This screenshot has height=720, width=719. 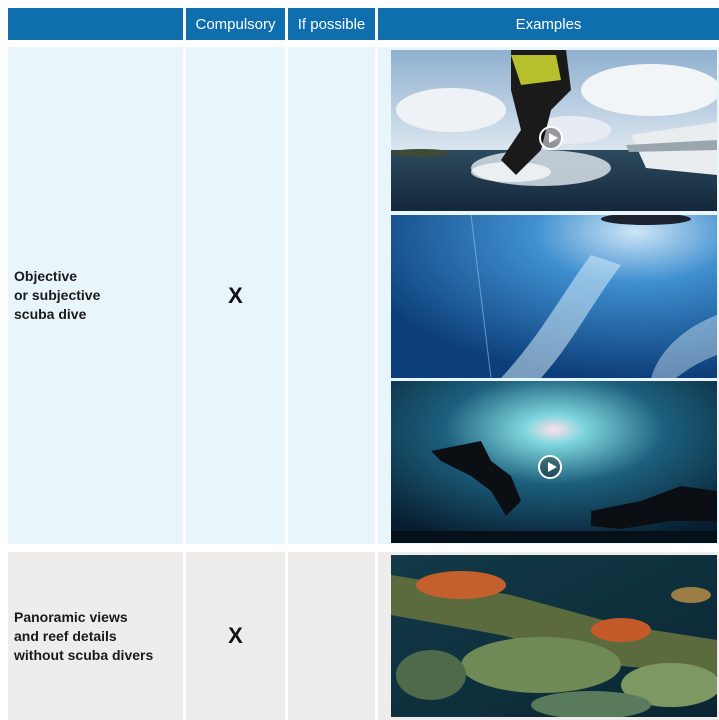 What do you see at coordinates (84, 654) in the screenshot?
I see `row-label-line: without scuba divers` at bounding box center [84, 654].